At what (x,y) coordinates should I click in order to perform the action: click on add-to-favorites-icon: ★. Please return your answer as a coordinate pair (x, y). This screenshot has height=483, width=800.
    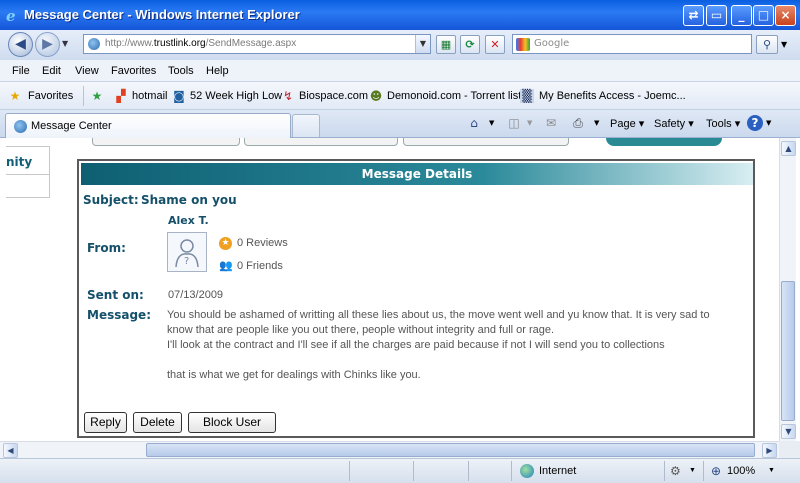
    Looking at the image, I should click on (97, 96).